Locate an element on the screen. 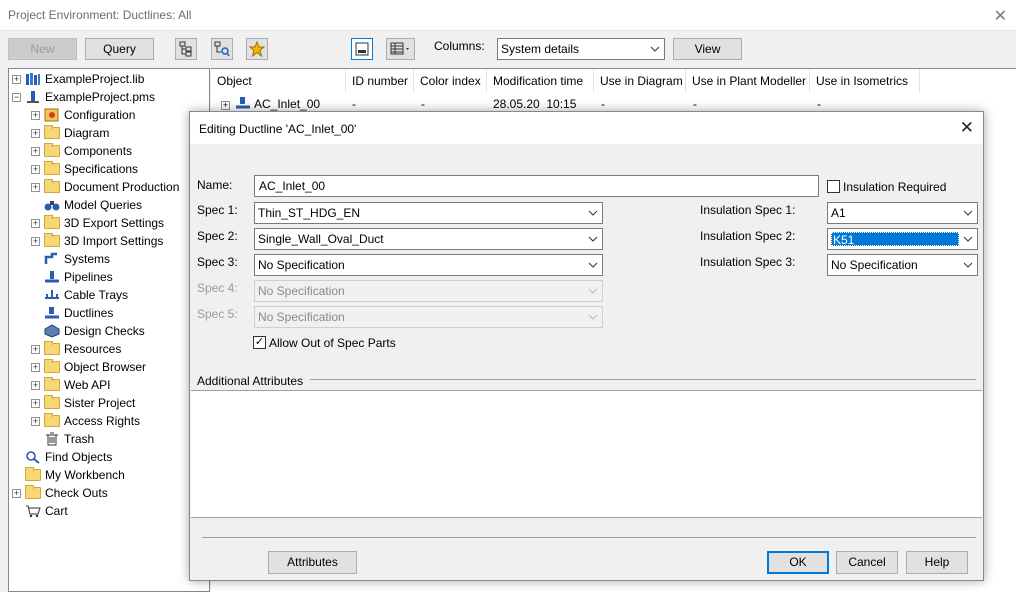 The width and height of the screenshot is (1016, 592). tree-item-label: Diagram is located at coordinates (87, 133).